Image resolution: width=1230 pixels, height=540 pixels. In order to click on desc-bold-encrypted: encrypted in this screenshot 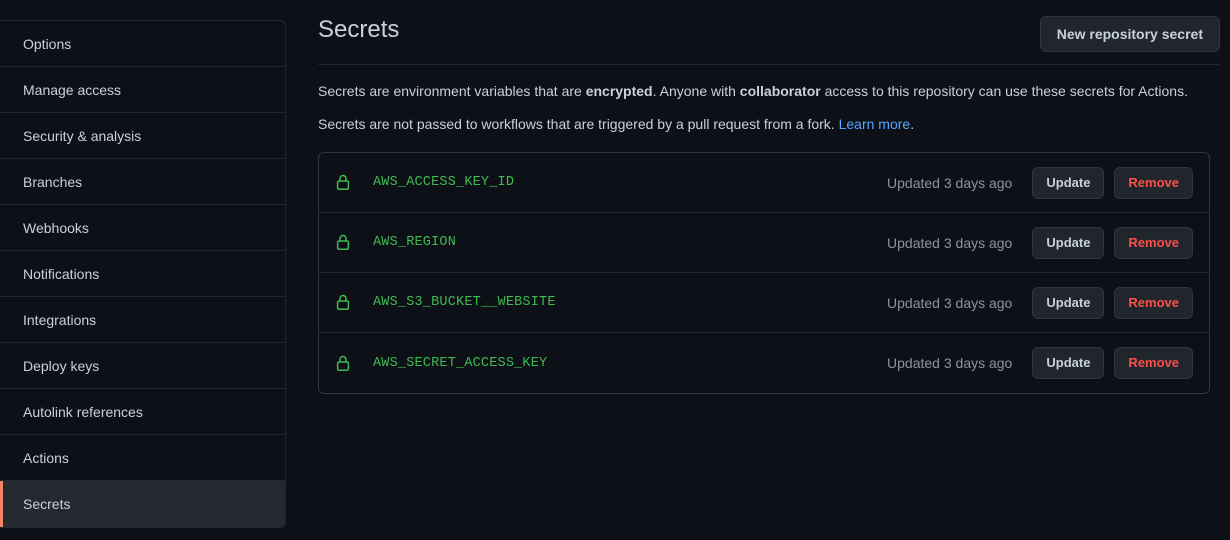, I will do `click(619, 91)`.